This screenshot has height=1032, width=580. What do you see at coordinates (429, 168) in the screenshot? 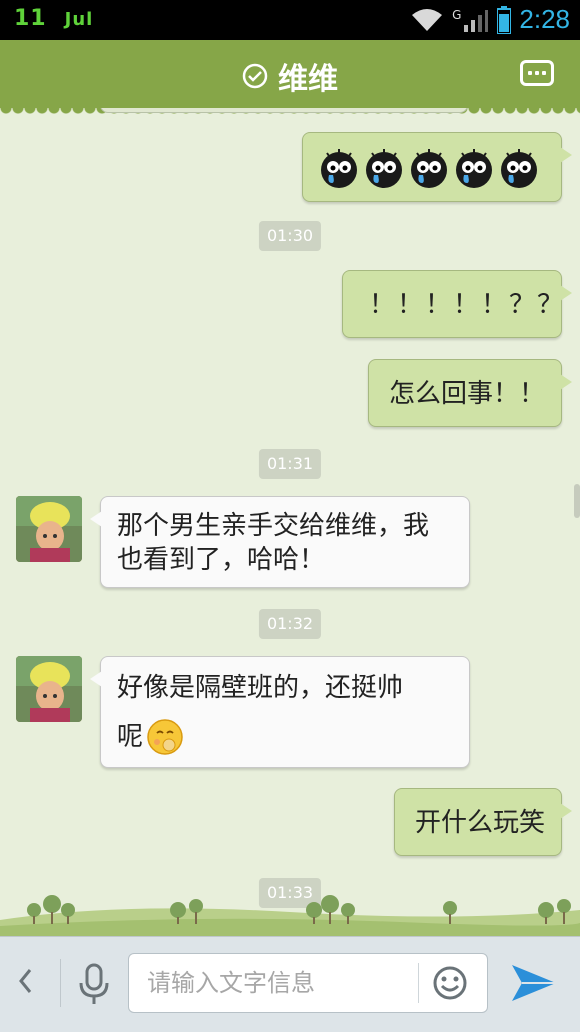
I see `crying-sticker-icons` at bounding box center [429, 168].